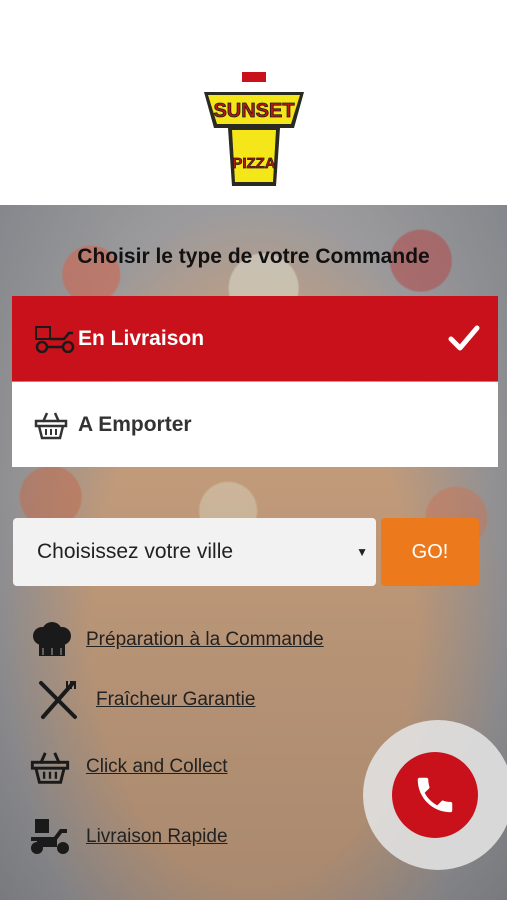 This screenshot has width=507, height=900. I want to click on check-icon, so click(464, 338).